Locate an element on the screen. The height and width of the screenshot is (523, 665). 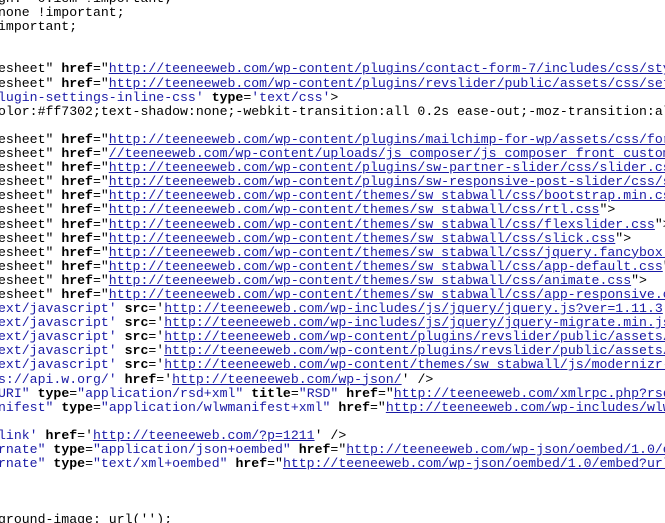
attribute-value: s://api.w.org/' is located at coordinates (58, 379).